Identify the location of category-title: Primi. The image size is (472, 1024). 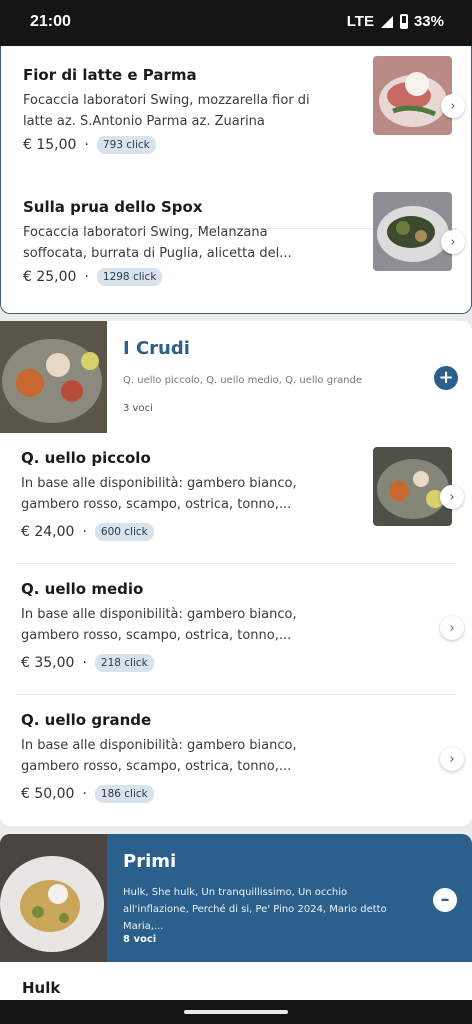
(150, 861).